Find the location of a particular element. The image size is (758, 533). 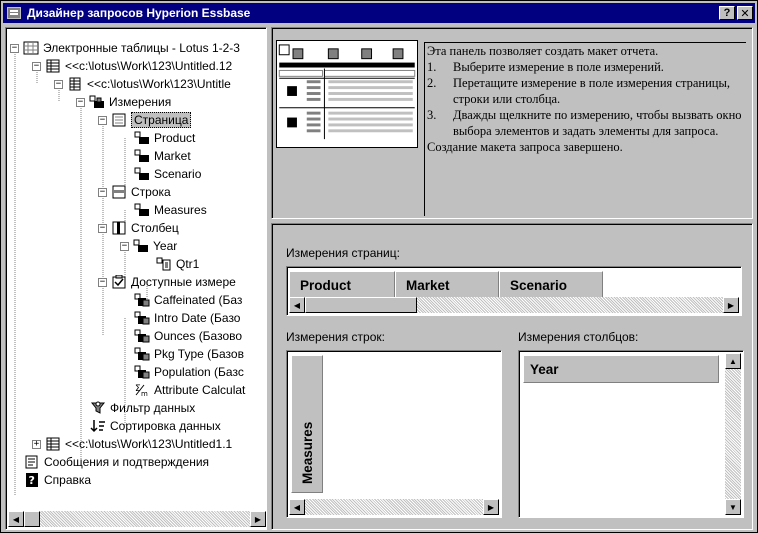

tree-node-market: Market is located at coordinates (162, 156).